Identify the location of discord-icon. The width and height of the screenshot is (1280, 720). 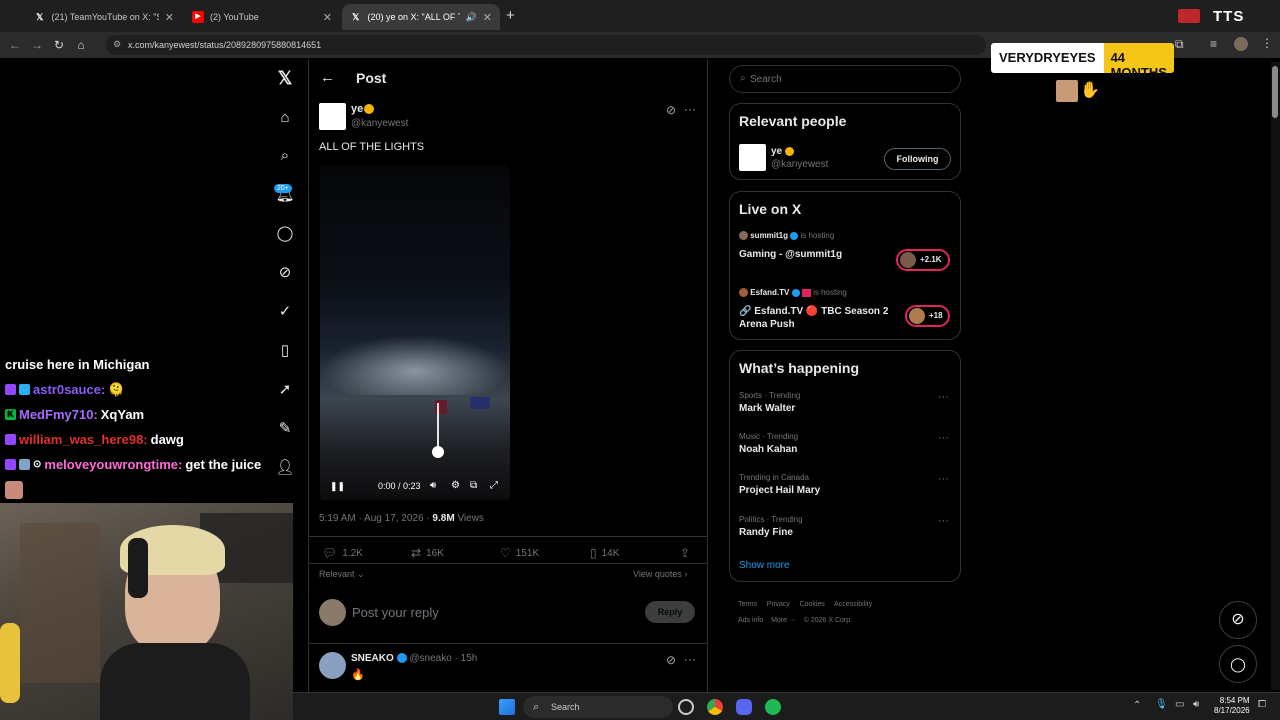
(744, 707).